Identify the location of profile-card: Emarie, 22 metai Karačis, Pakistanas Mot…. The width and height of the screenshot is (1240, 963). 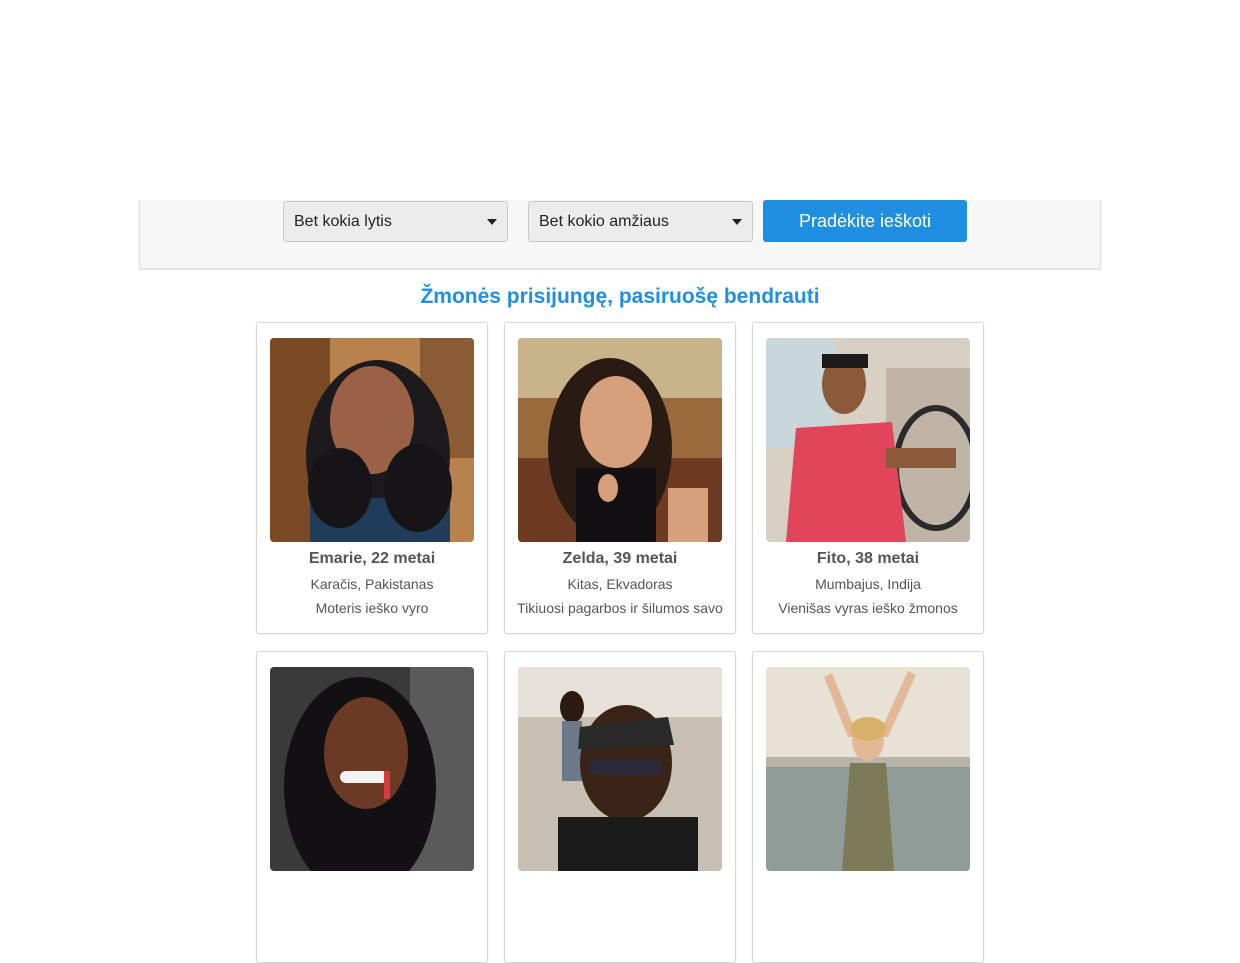
(372, 478).